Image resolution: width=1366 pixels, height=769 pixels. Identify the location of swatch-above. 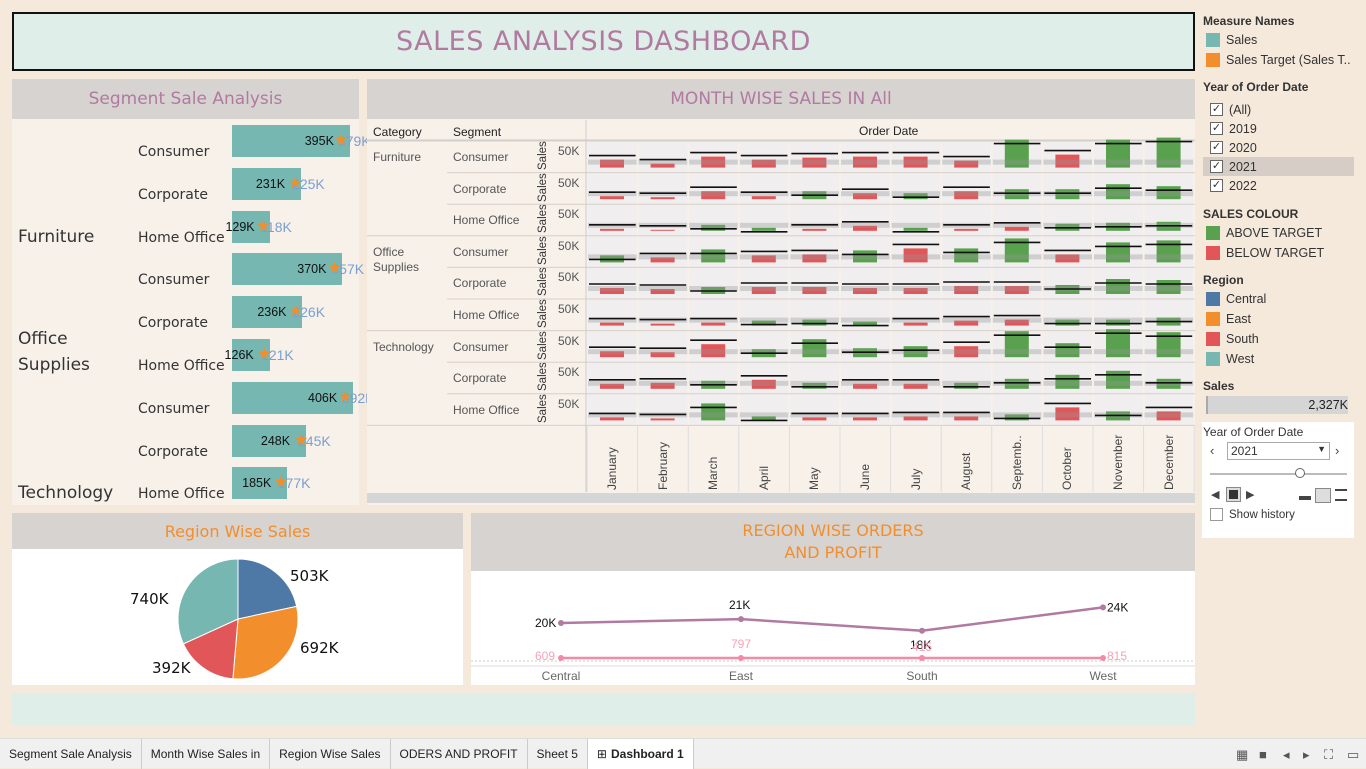
(1213, 233).